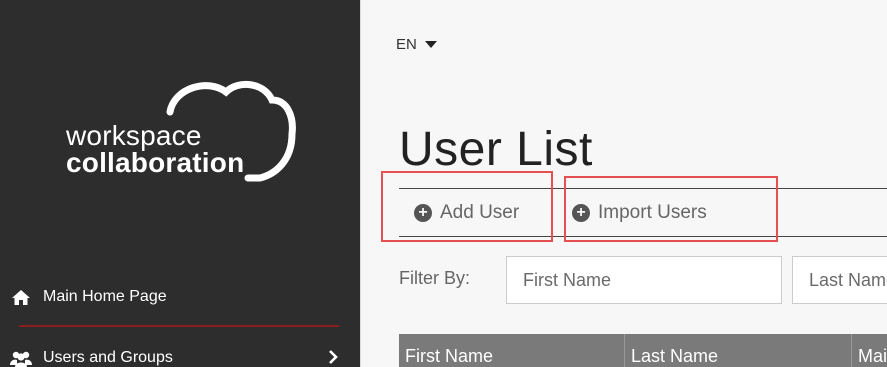 The height and width of the screenshot is (367, 887). What do you see at coordinates (839, 280) in the screenshot?
I see `last-name-filter-input` at bounding box center [839, 280].